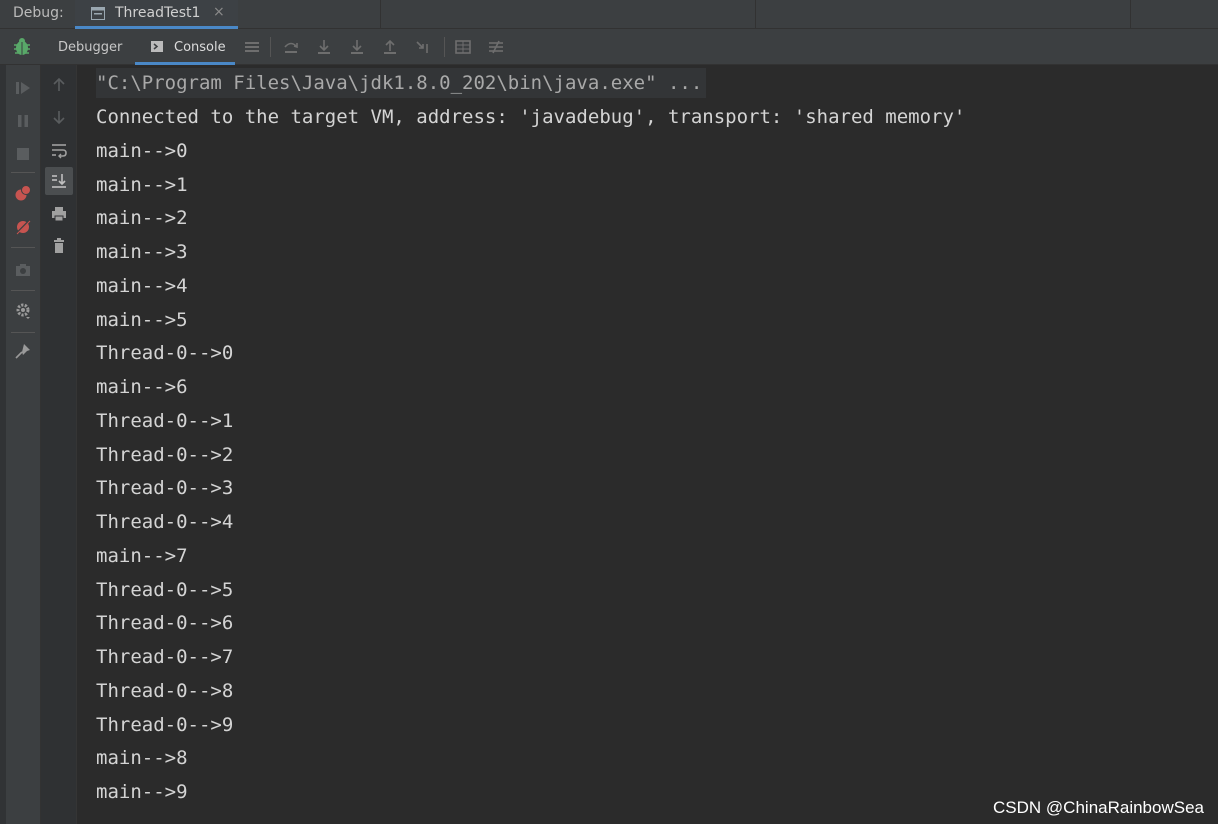 Image resolution: width=1218 pixels, height=824 pixels. I want to click on settings-icon, so click(23, 311).